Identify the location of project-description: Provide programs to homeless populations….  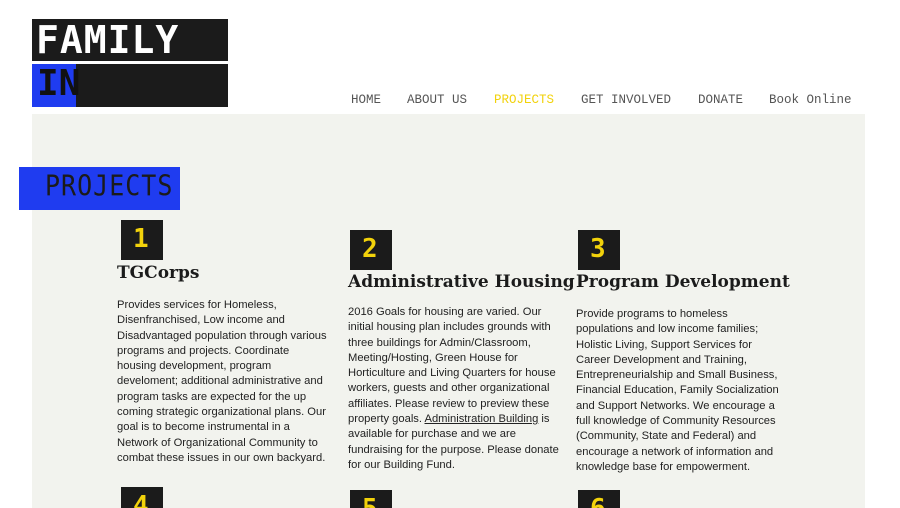
(677, 390).